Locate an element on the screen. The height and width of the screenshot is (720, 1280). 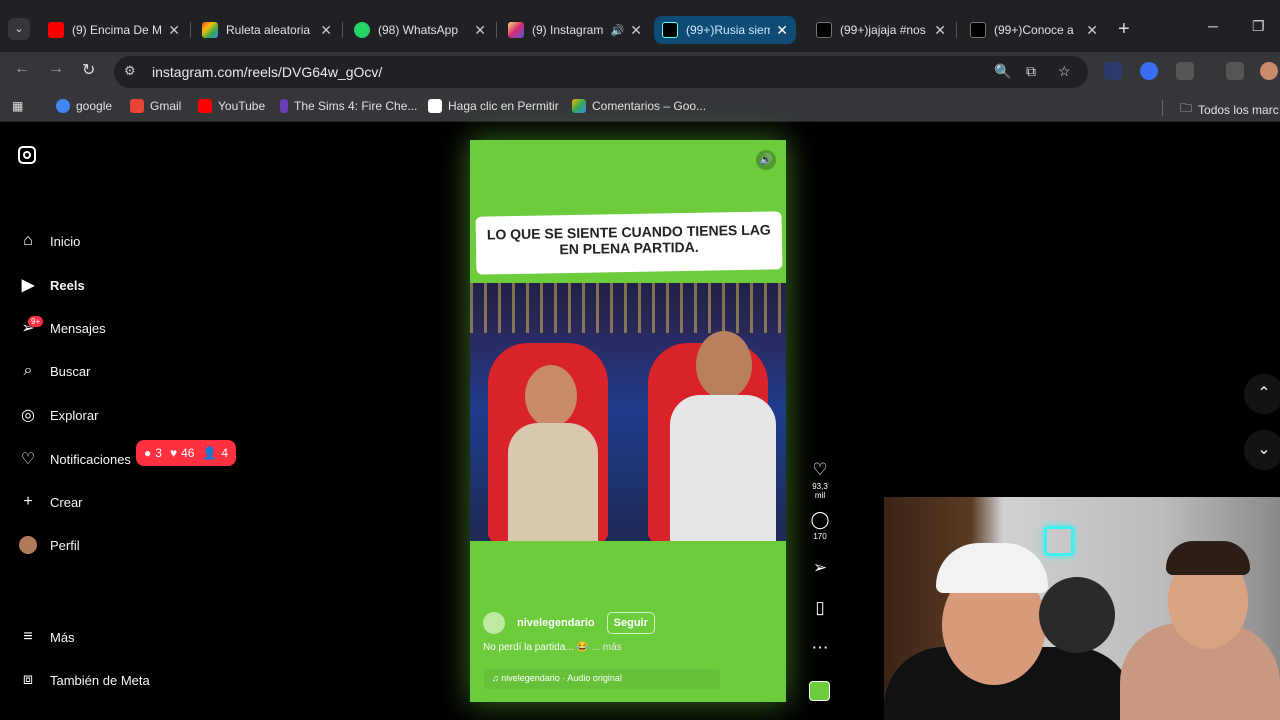
tab-title: (99+)Conoce a is located at coordinates (1034, 30).